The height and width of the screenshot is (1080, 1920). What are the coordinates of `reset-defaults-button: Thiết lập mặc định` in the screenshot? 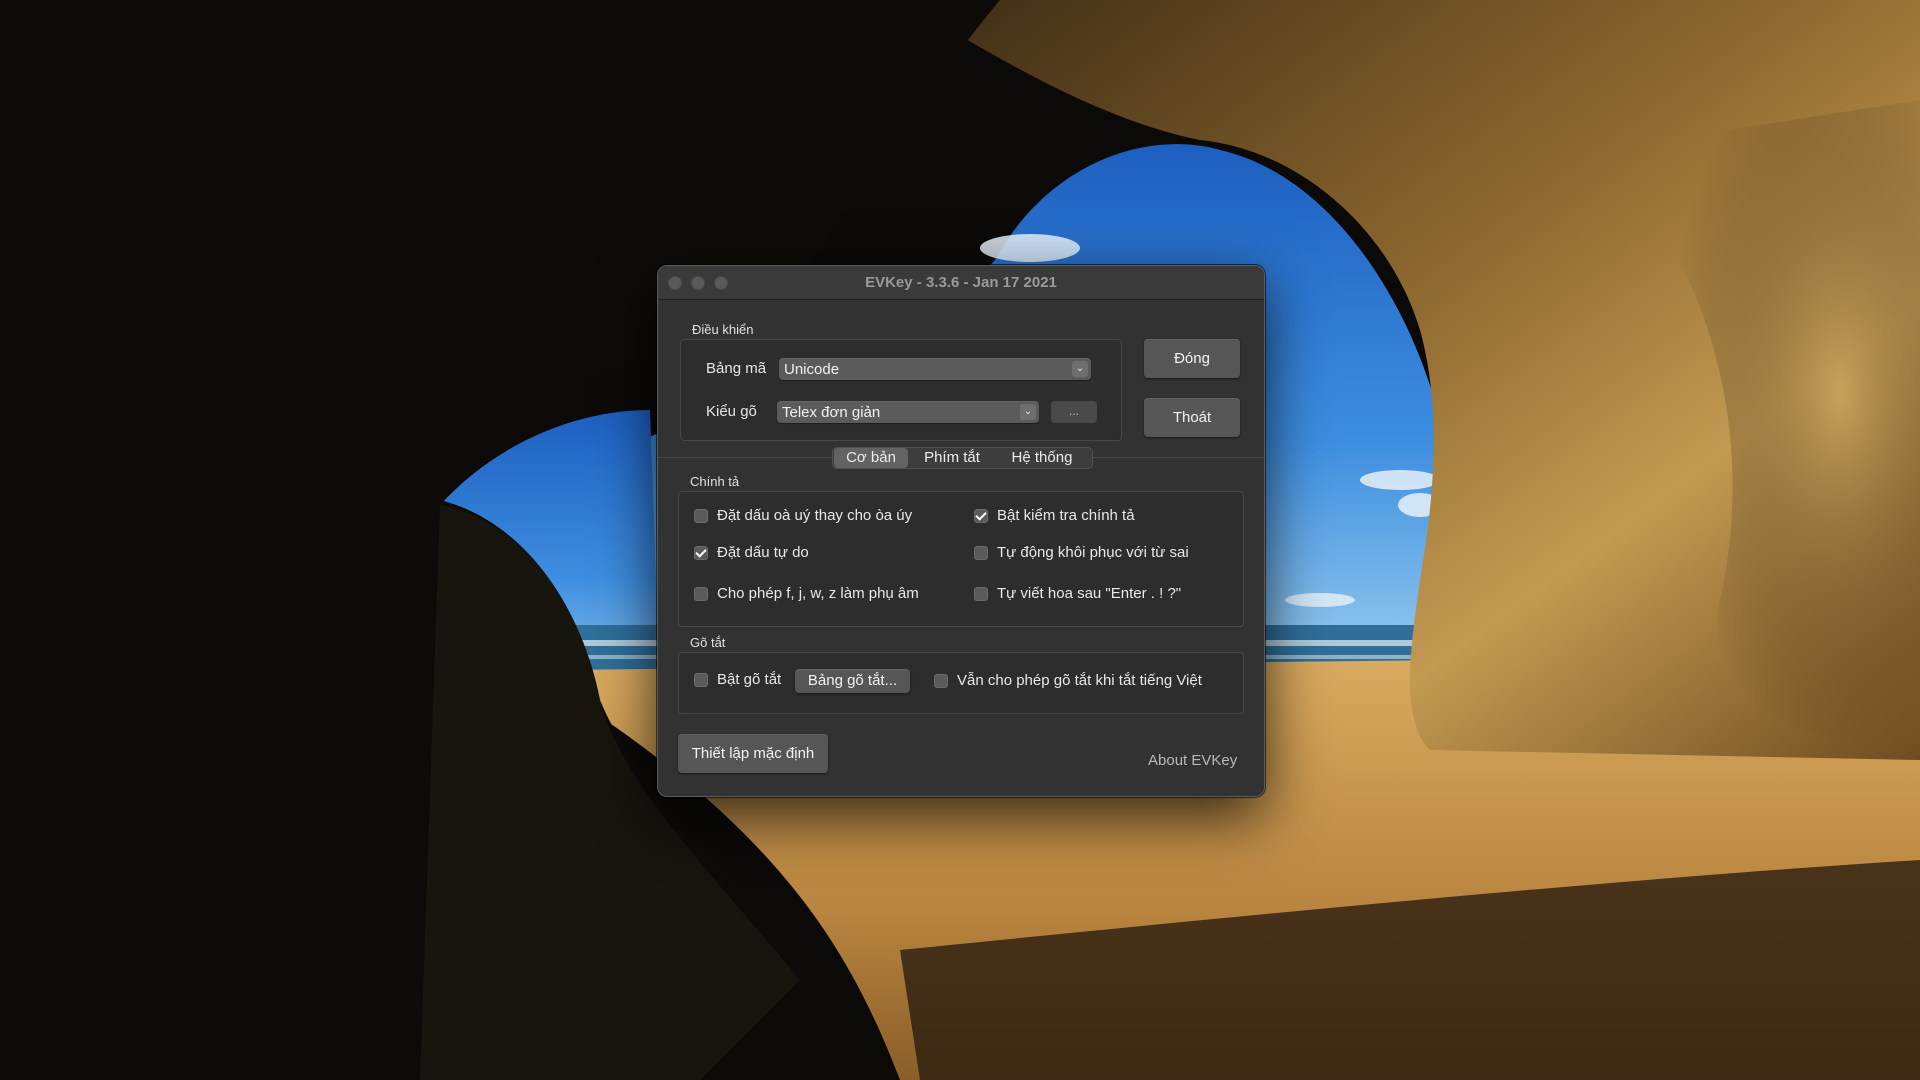 It's located at (753, 753).